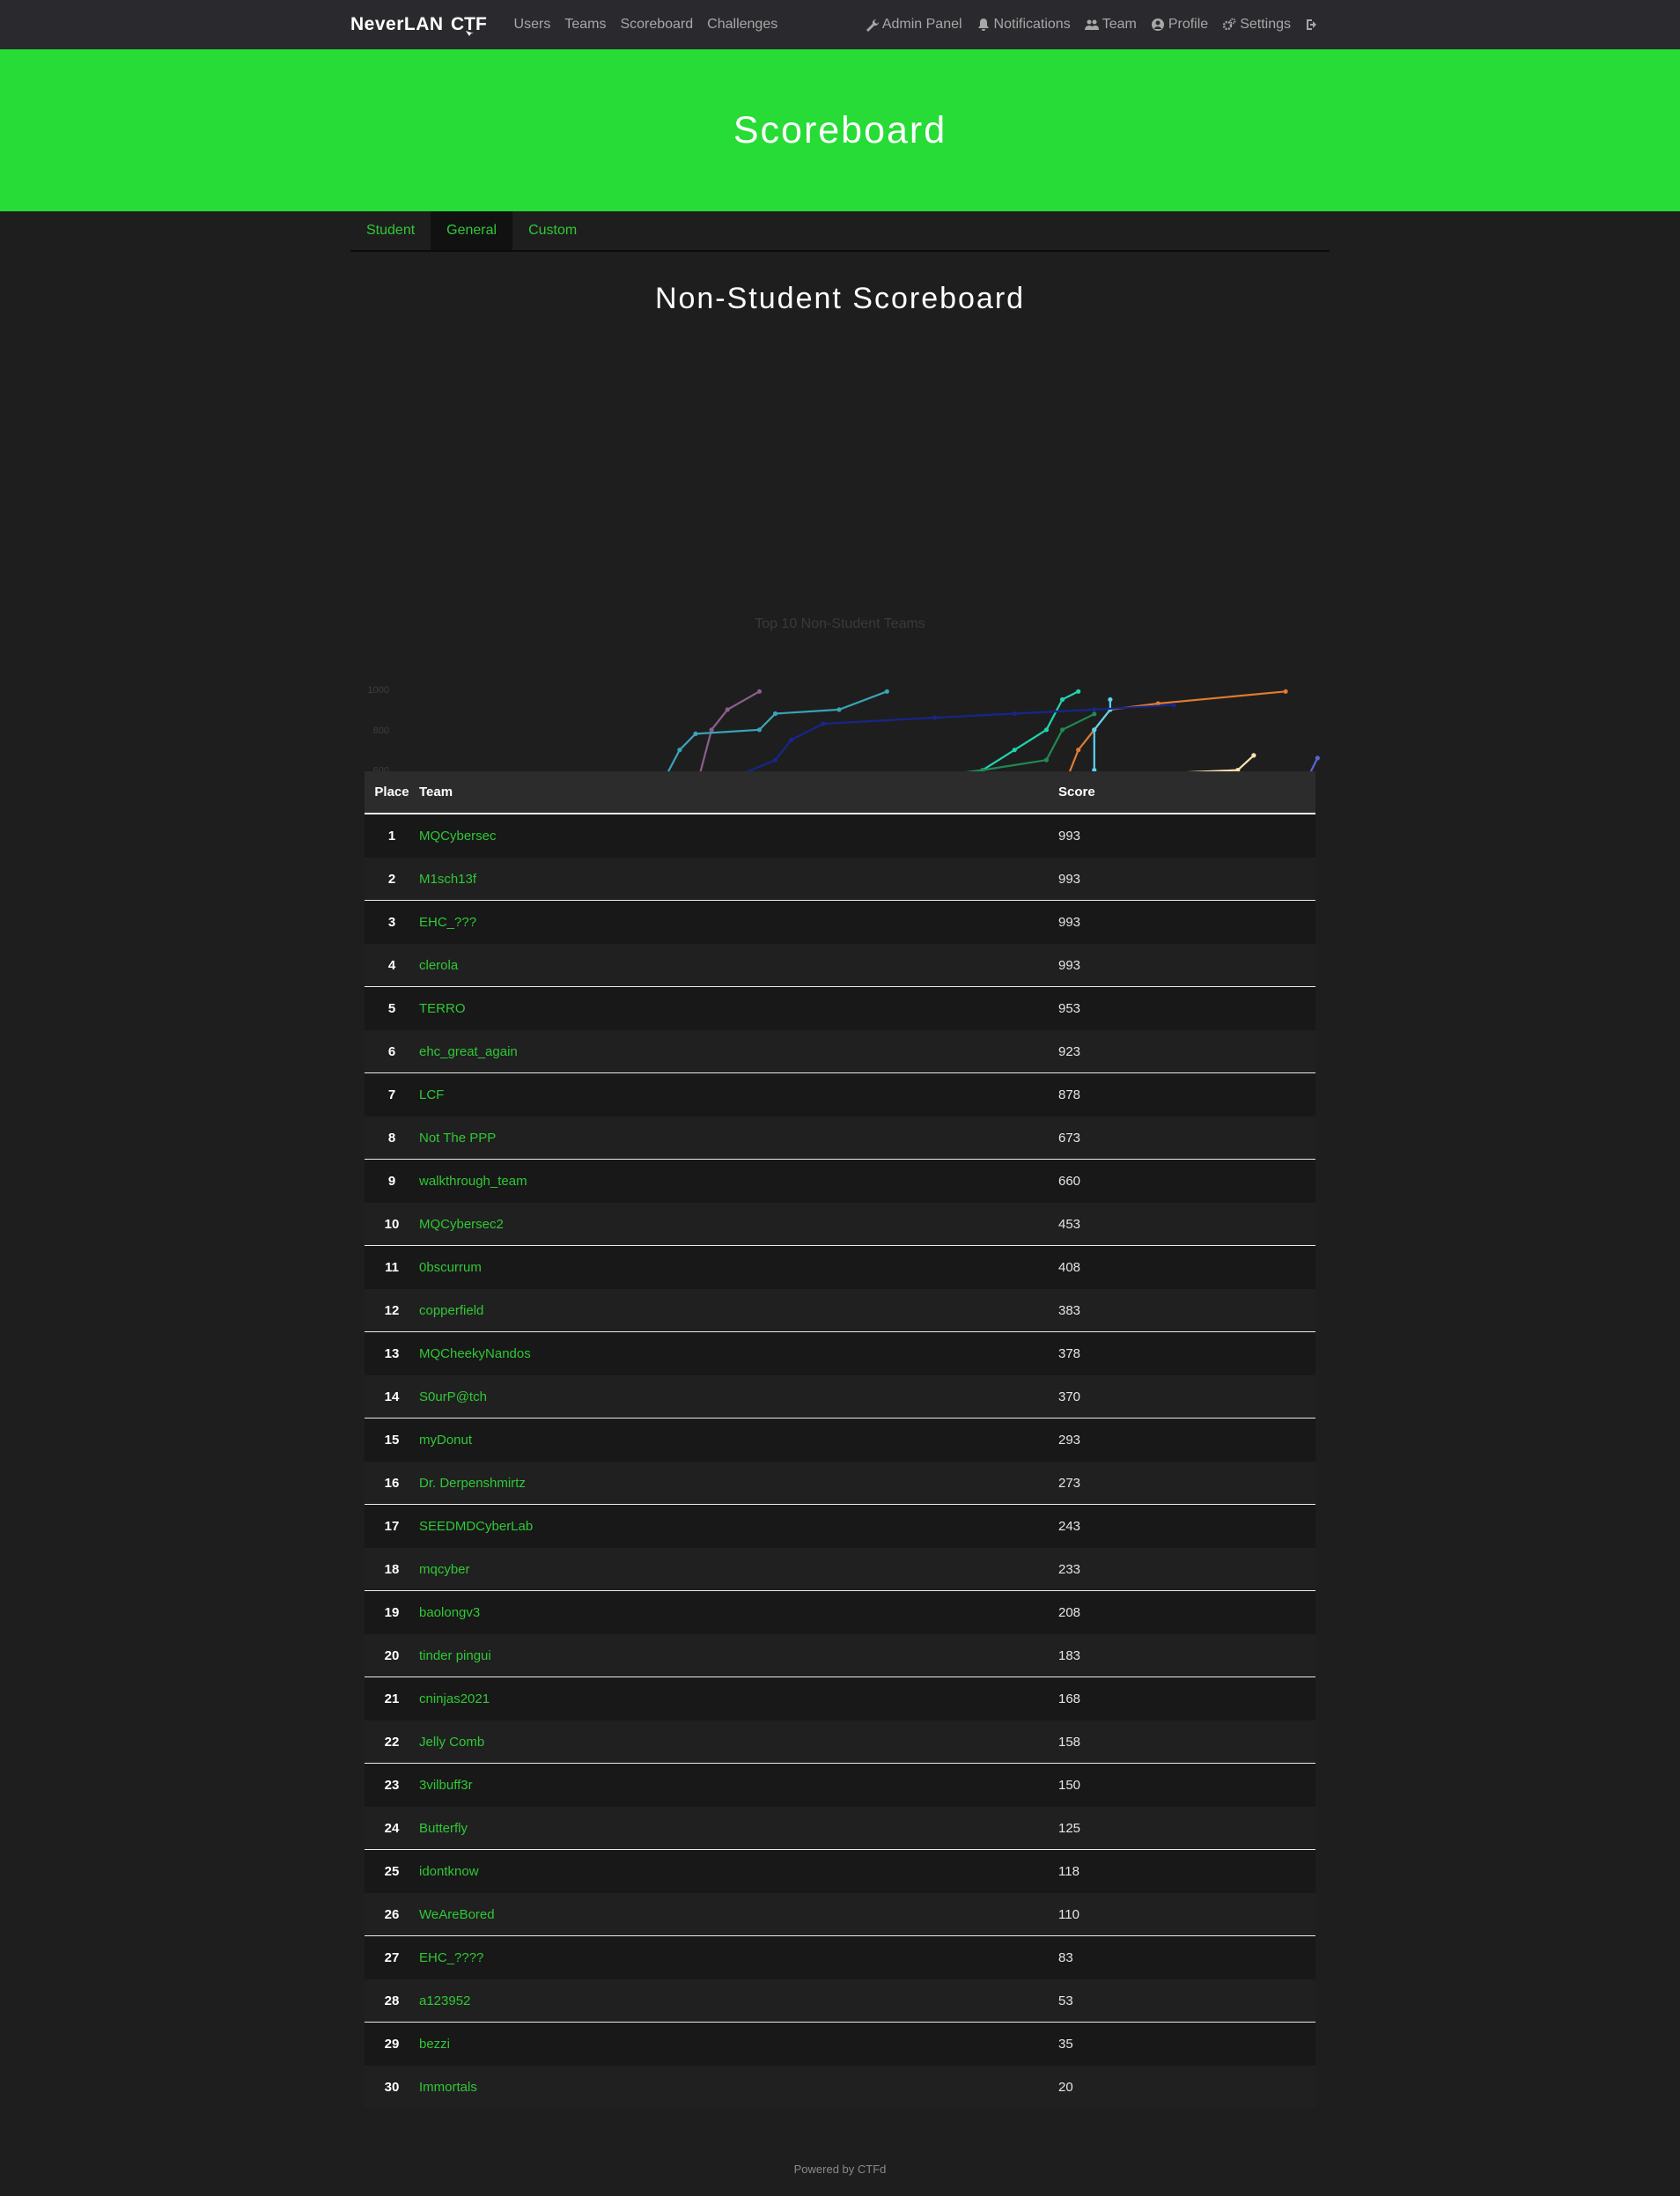 The height and width of the screenshot is (2196, 1680). I want to click on gears-icon, so click(1229, 25).